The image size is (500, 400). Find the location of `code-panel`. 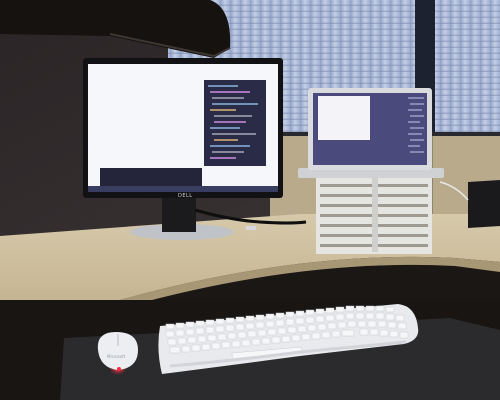

code-panel is located at coordinates (235, 123).